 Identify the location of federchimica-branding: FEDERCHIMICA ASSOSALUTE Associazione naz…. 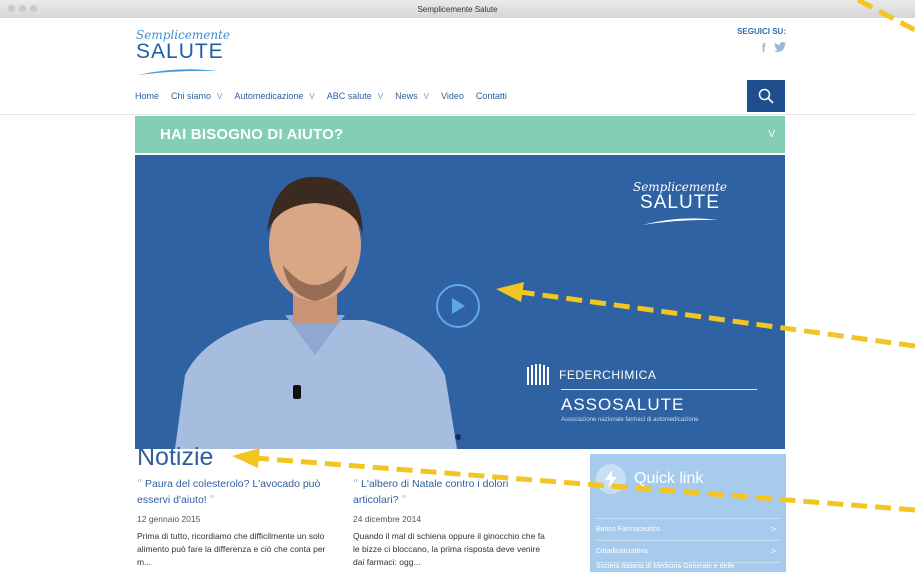
(643, 393).